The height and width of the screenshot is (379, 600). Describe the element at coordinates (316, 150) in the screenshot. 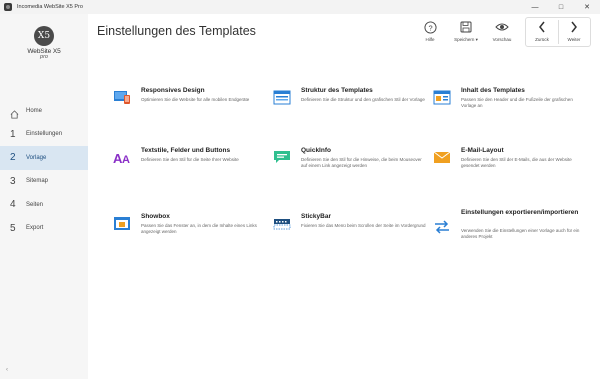

I see `card-title: QuickInfo` at that location.